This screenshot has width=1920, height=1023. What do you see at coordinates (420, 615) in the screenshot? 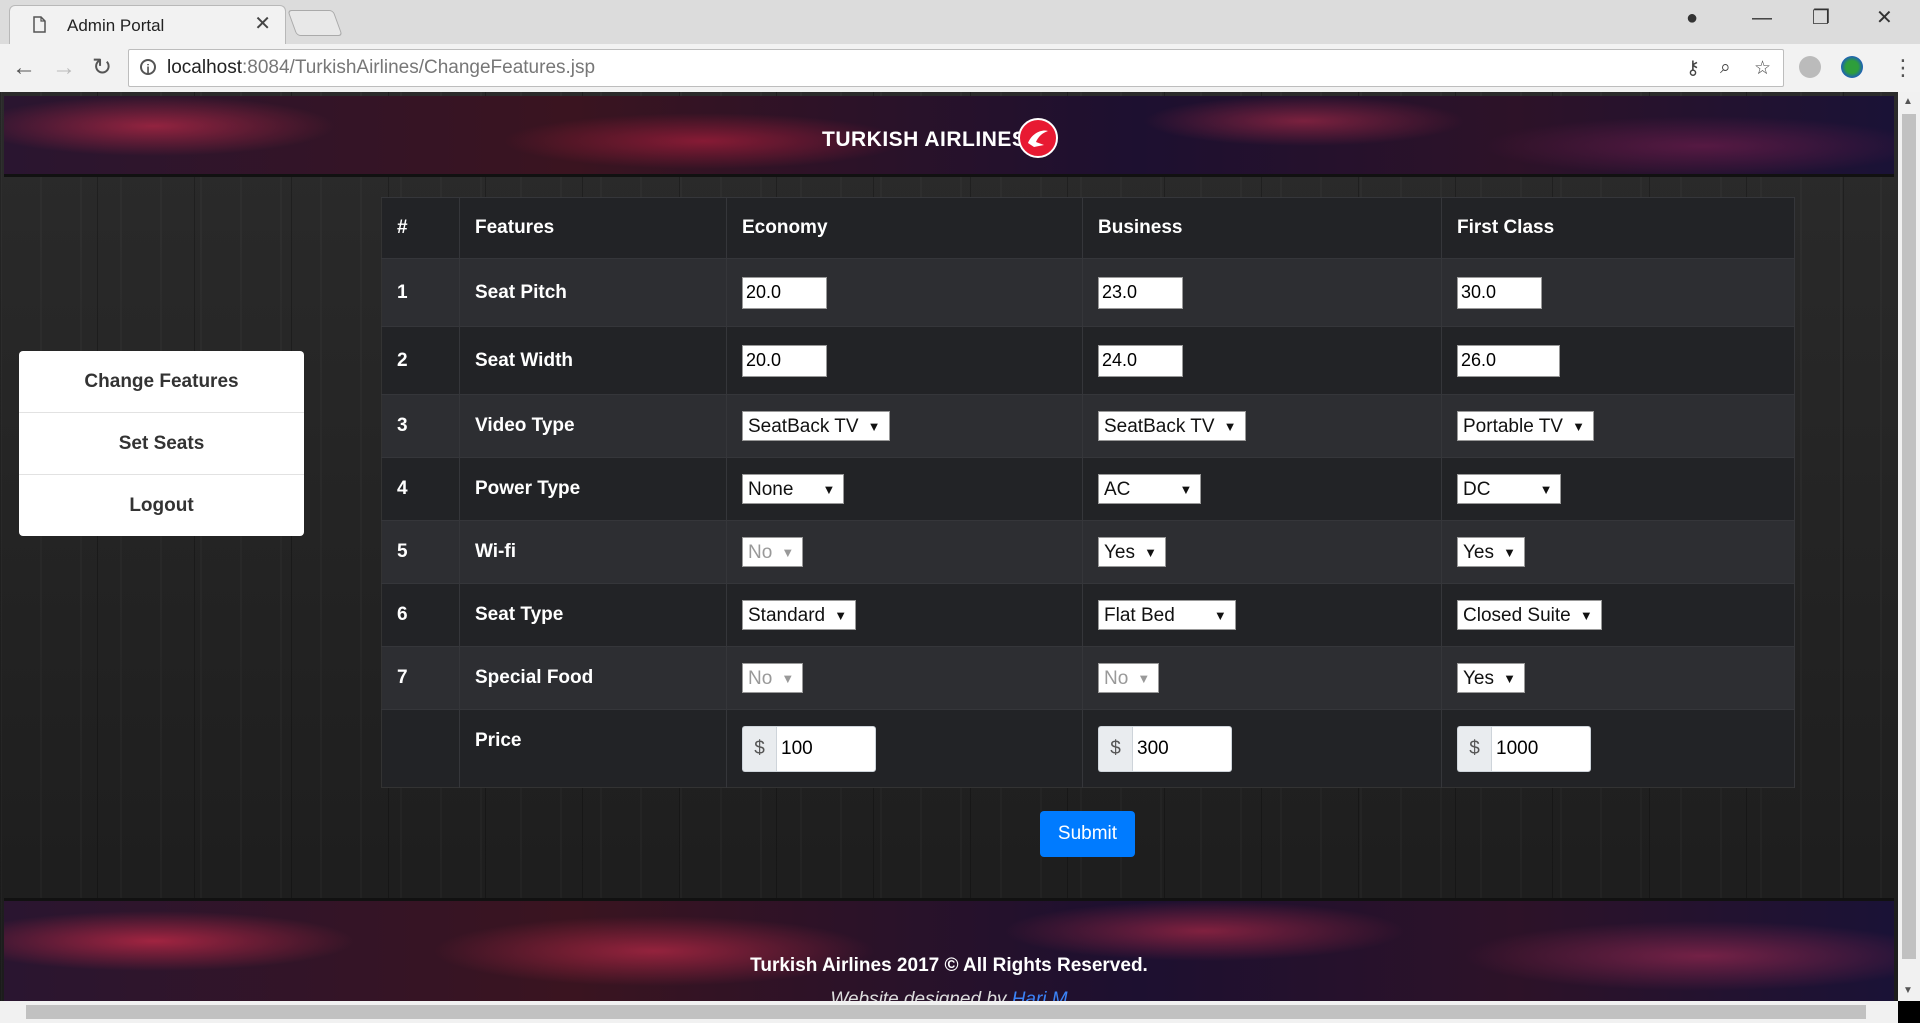
I see `row-number: 6` at bounding box center [420, 615].